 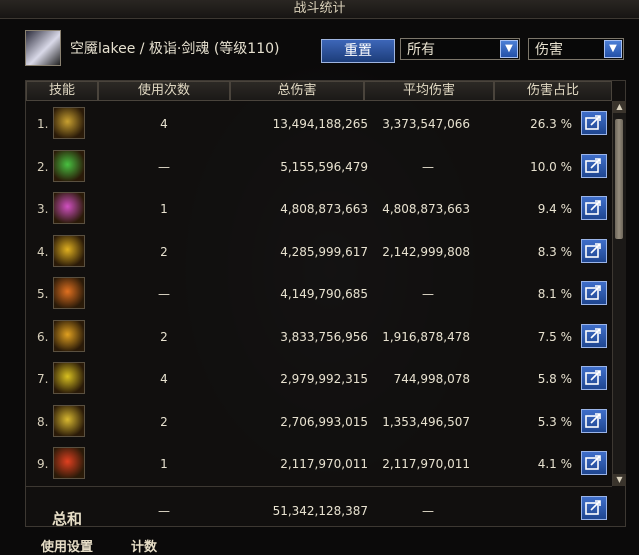 I want to click on summary-row: 总和 — 51,342,128,387 —, so click(x=319, y=507).